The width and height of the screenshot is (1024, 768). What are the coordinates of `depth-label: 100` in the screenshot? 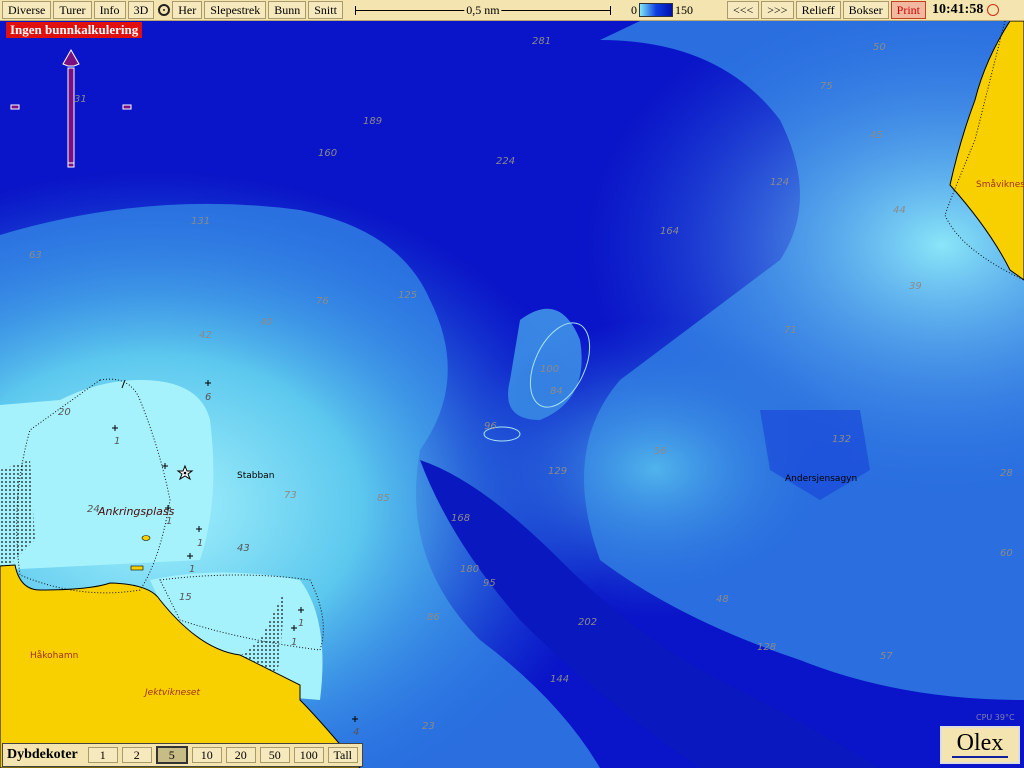 It's located at (550, 369).